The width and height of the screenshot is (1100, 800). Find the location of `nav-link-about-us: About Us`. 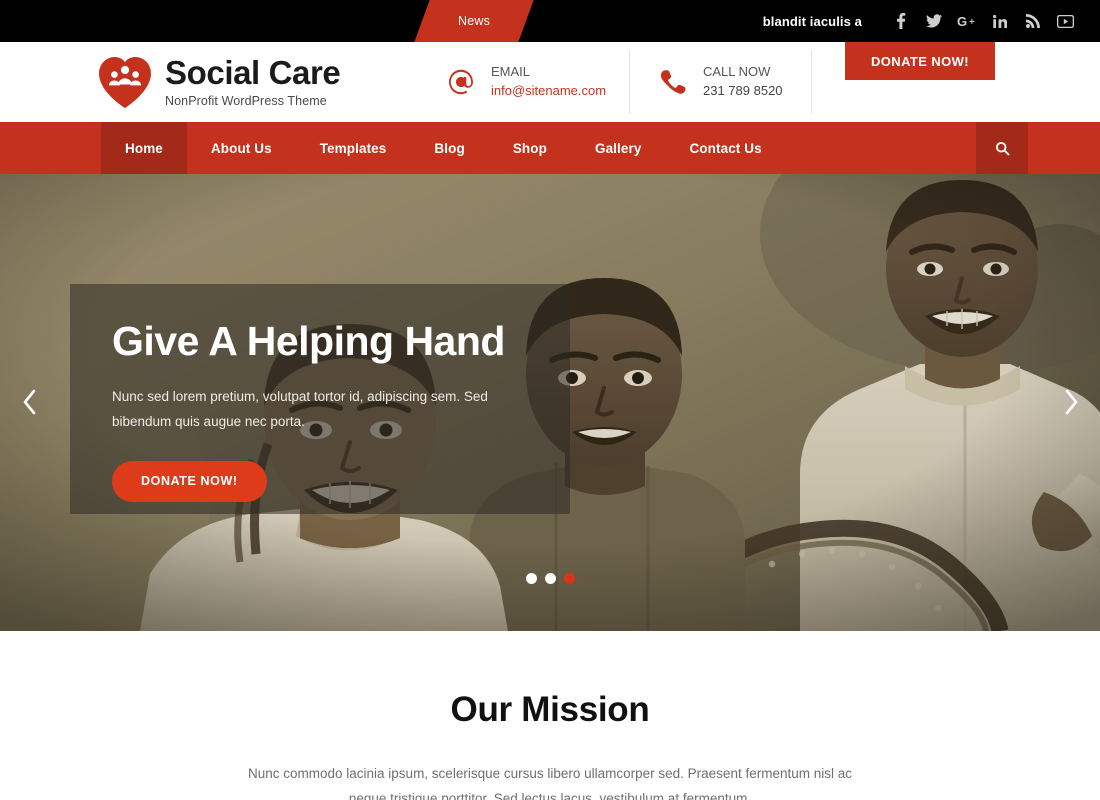

nav-link-about-us: About Us is located at coordinates (241, 148).